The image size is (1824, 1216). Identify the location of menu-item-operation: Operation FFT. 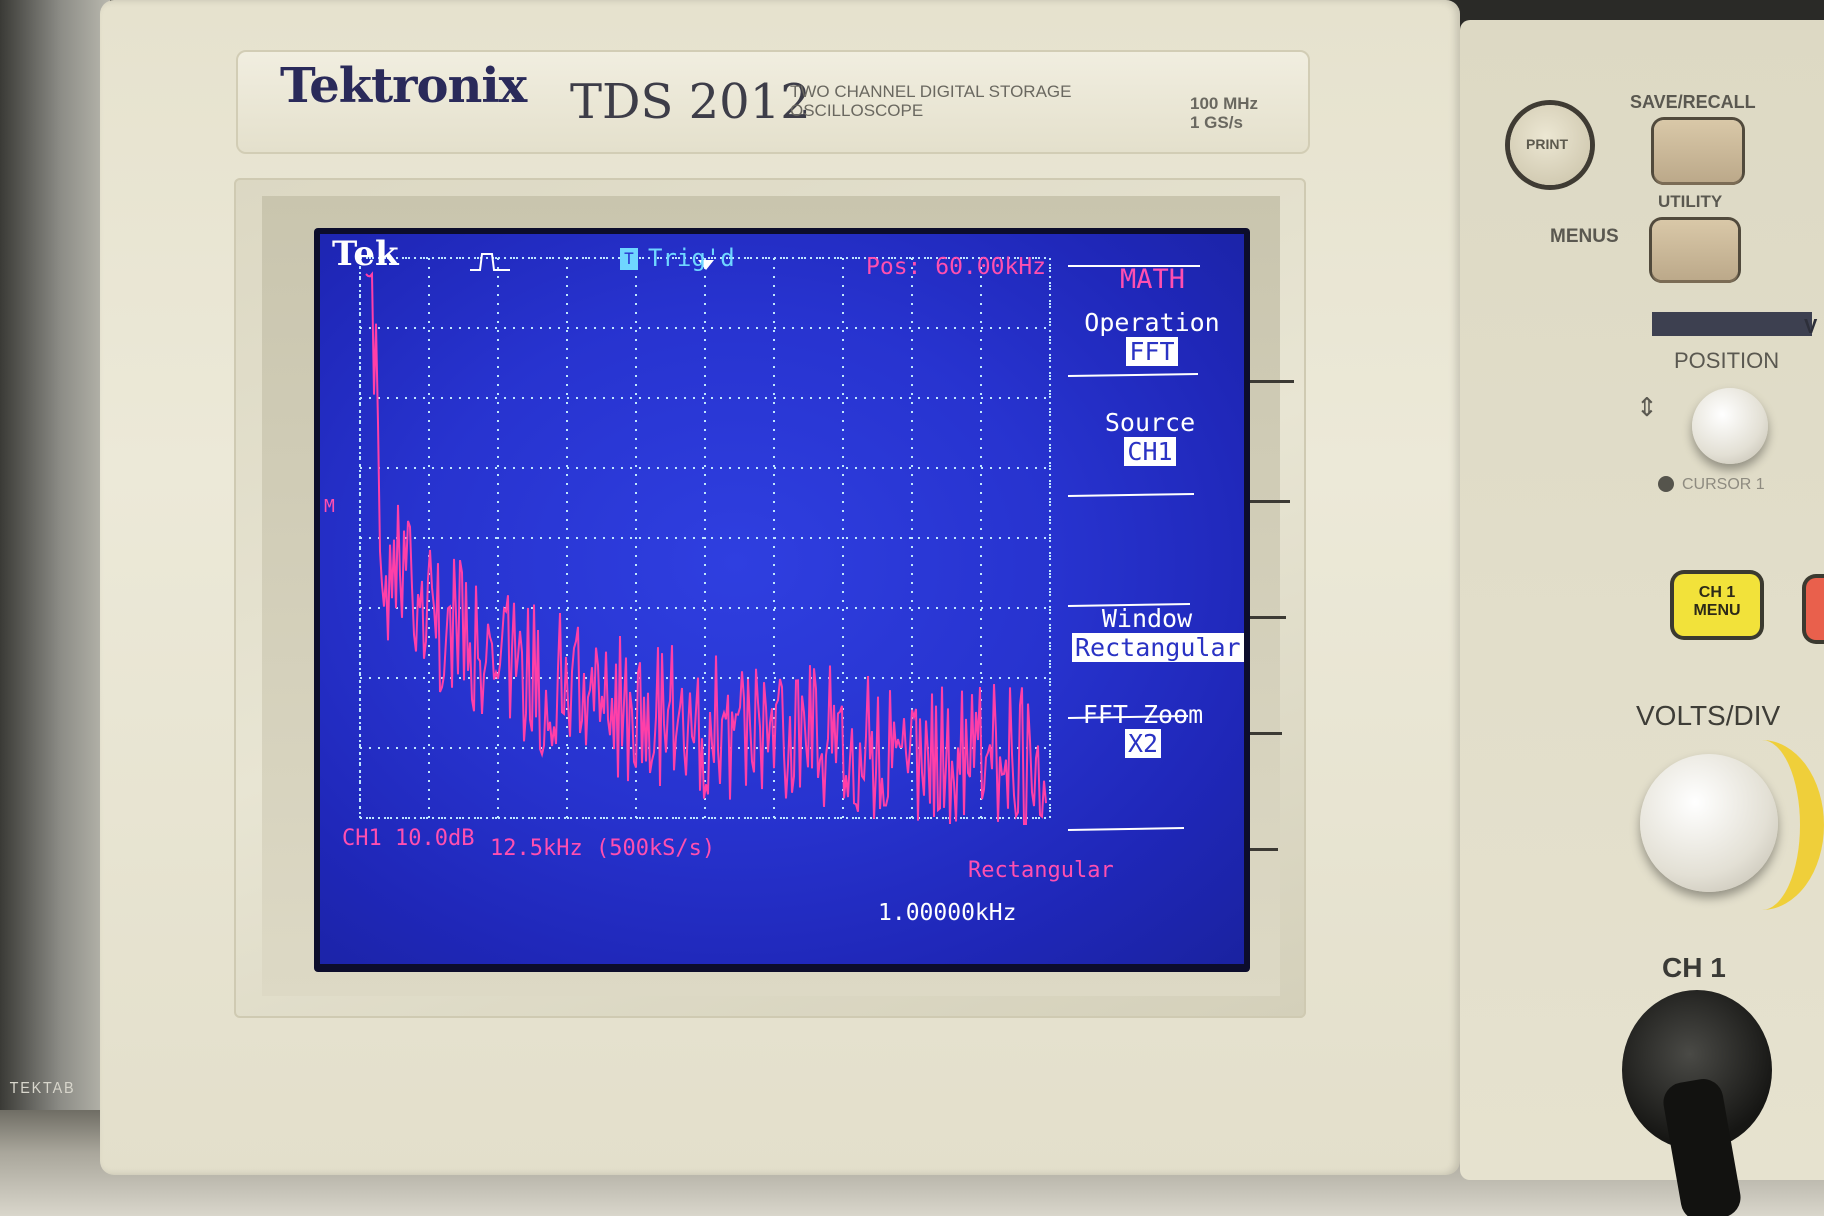
(1152, 337).